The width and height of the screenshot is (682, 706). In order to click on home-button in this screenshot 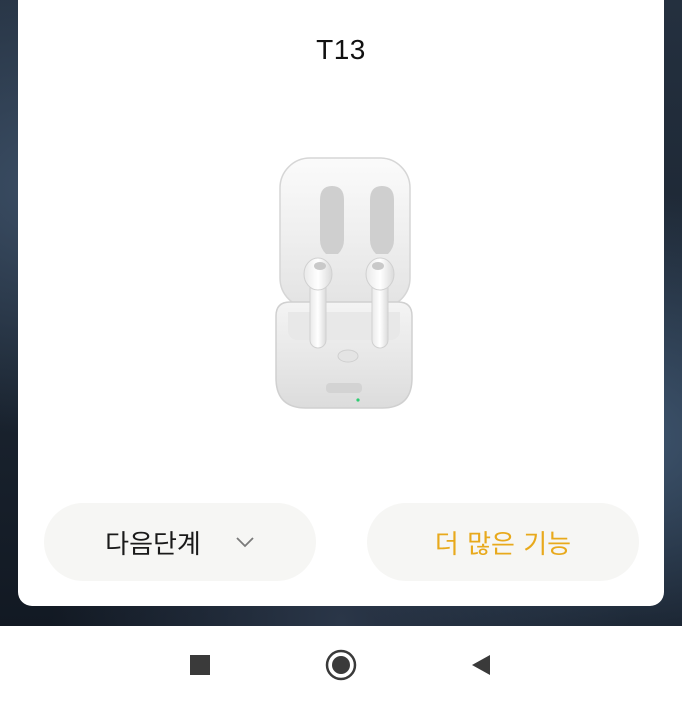, I will do `click(341, 665)`.